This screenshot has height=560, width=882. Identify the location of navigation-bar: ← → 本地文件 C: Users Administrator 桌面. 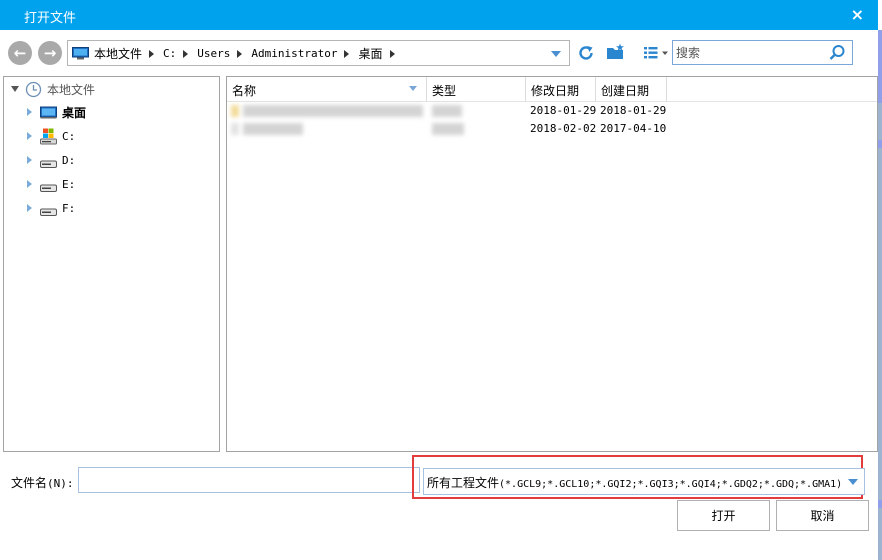
(439, 53).